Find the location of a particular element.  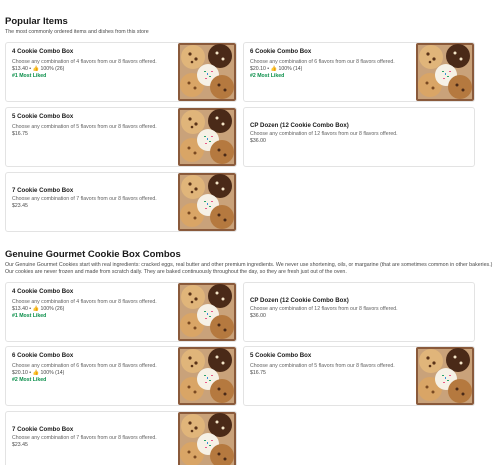

section-title: Genuine Gourmet Cookie Box Combos is located at coordinates (93, 254).